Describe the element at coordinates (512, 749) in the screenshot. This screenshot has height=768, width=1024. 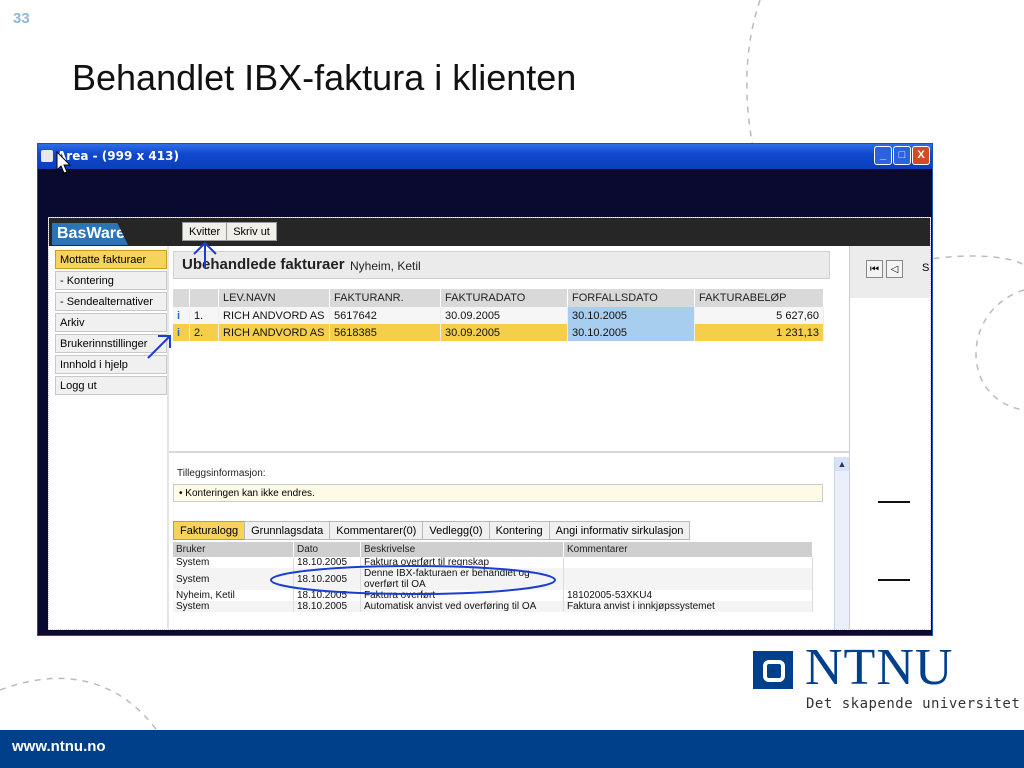
I see `footer-bar` at that location.